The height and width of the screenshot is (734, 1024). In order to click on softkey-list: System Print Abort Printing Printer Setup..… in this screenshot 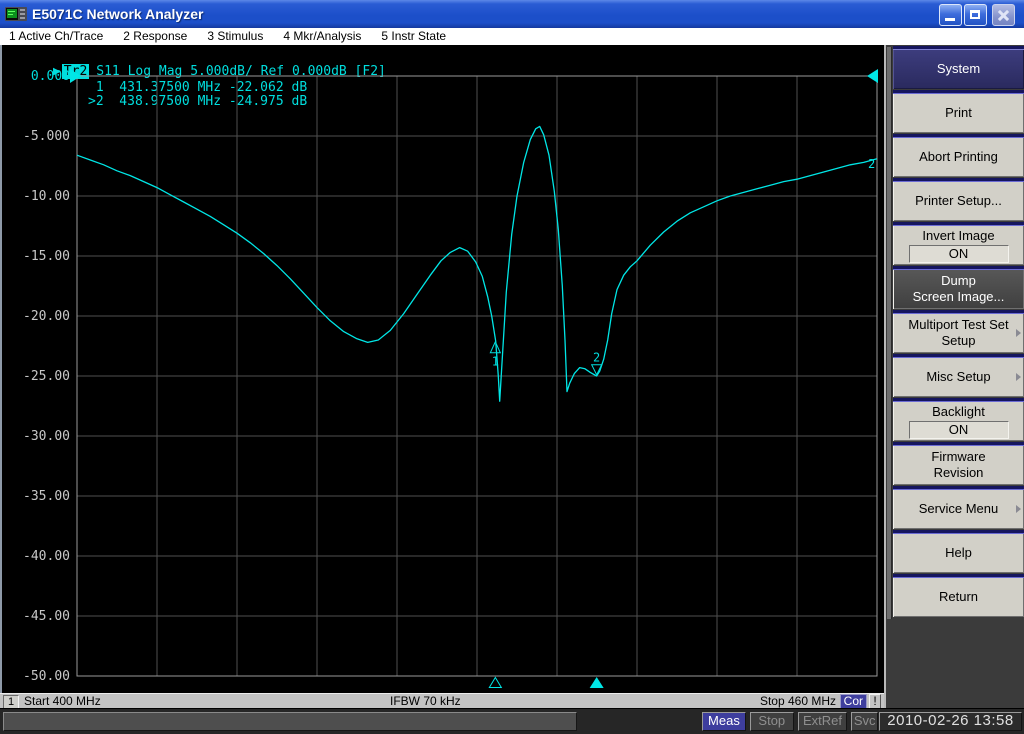, I will do `click(958, 332)`.